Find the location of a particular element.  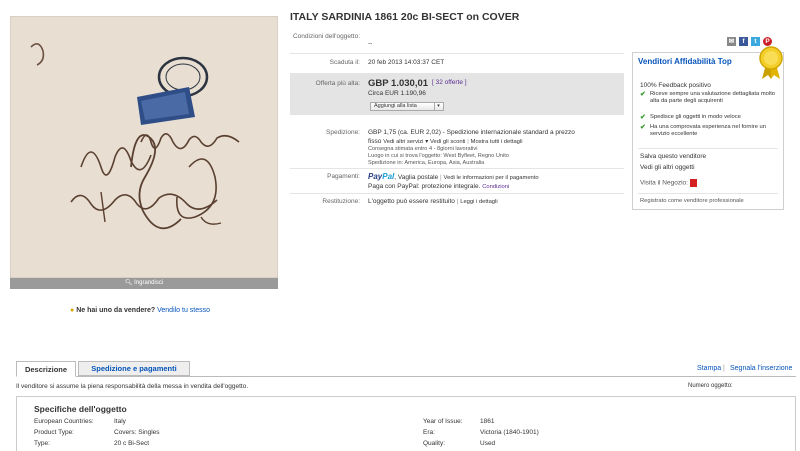

tab-description: Descrizione is located at coordinates (46, 369).